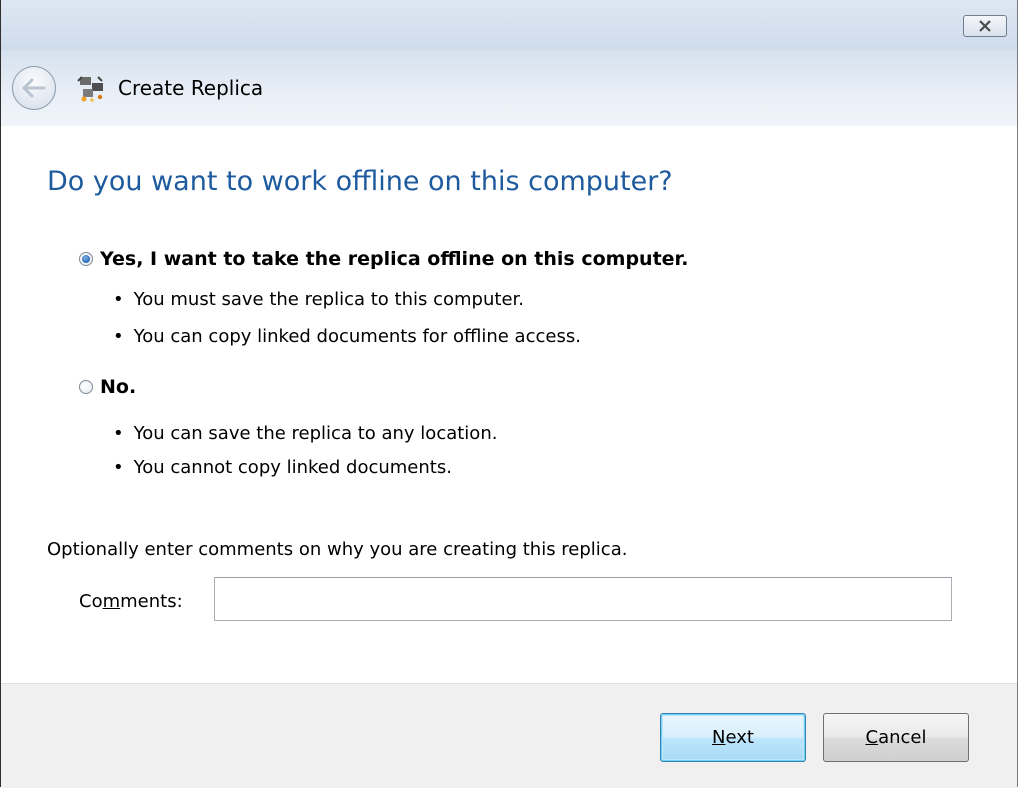  I want to click on next-button: Next, so click(733, 737).